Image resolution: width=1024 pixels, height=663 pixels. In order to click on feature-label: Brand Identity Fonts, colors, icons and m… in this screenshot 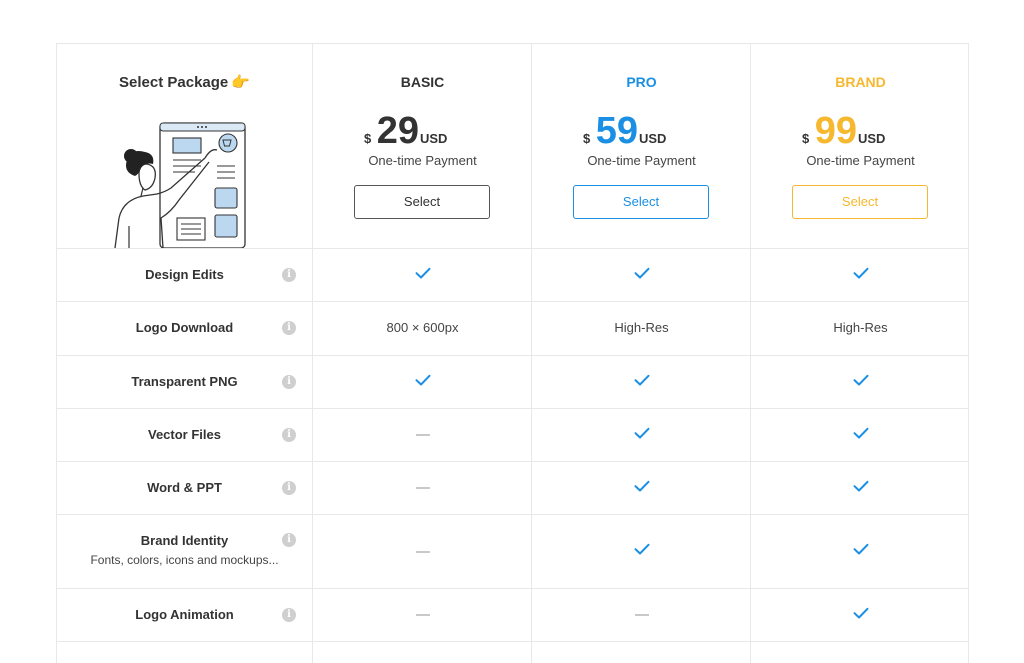, I will do `click(184, 550)`.